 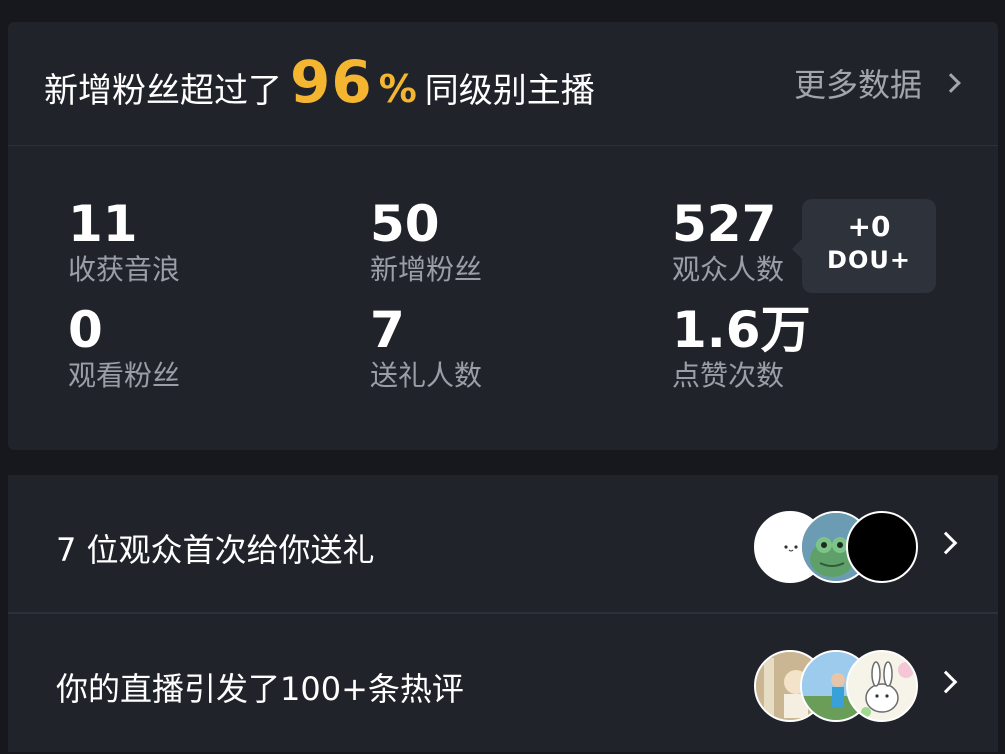 What do you see at coordinates (426, 375) in the screenshot?
I see `stat-label: 送礼人数` at bounding box center [426, 375].